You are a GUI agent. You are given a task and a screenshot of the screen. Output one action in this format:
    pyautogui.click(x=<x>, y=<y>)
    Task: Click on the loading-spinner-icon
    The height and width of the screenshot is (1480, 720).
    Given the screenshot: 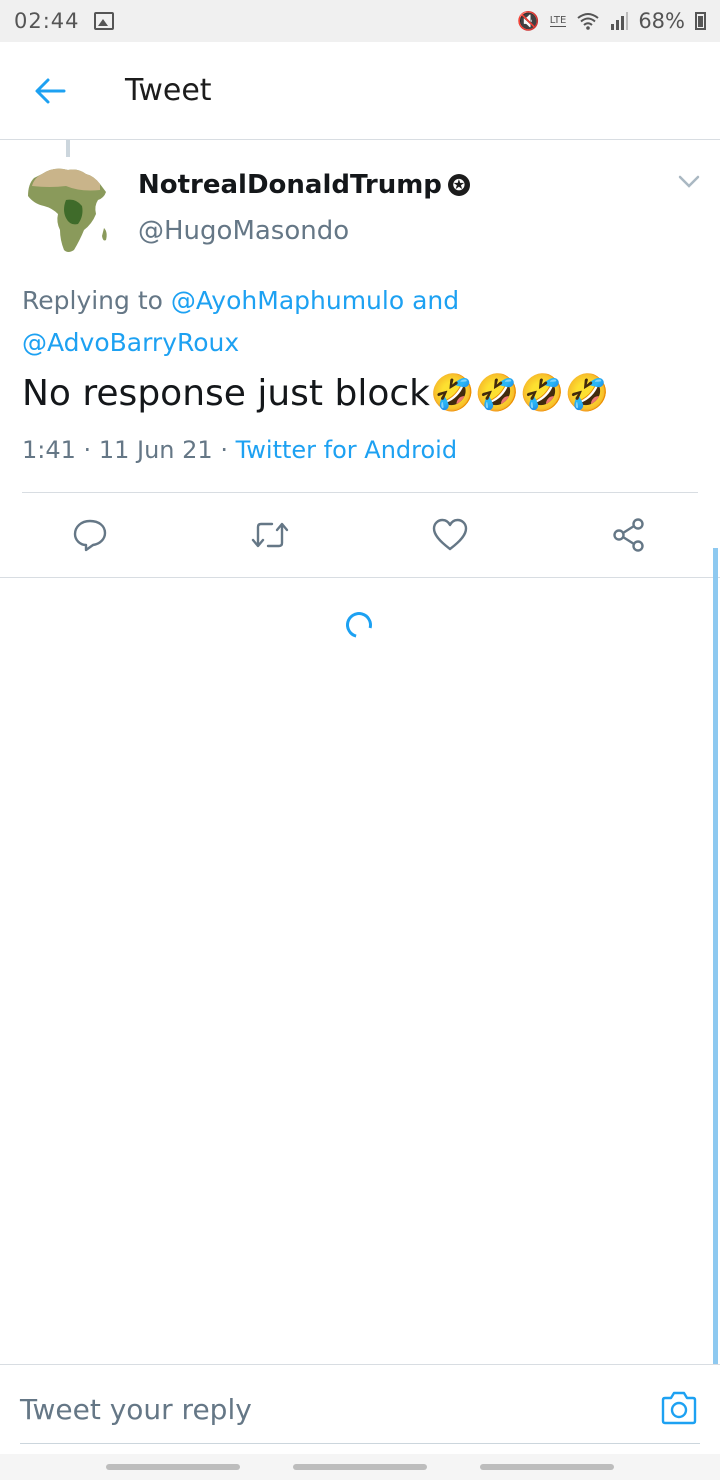 What is the action you would take?
    pyautogui.click(x=359, y=625)
    